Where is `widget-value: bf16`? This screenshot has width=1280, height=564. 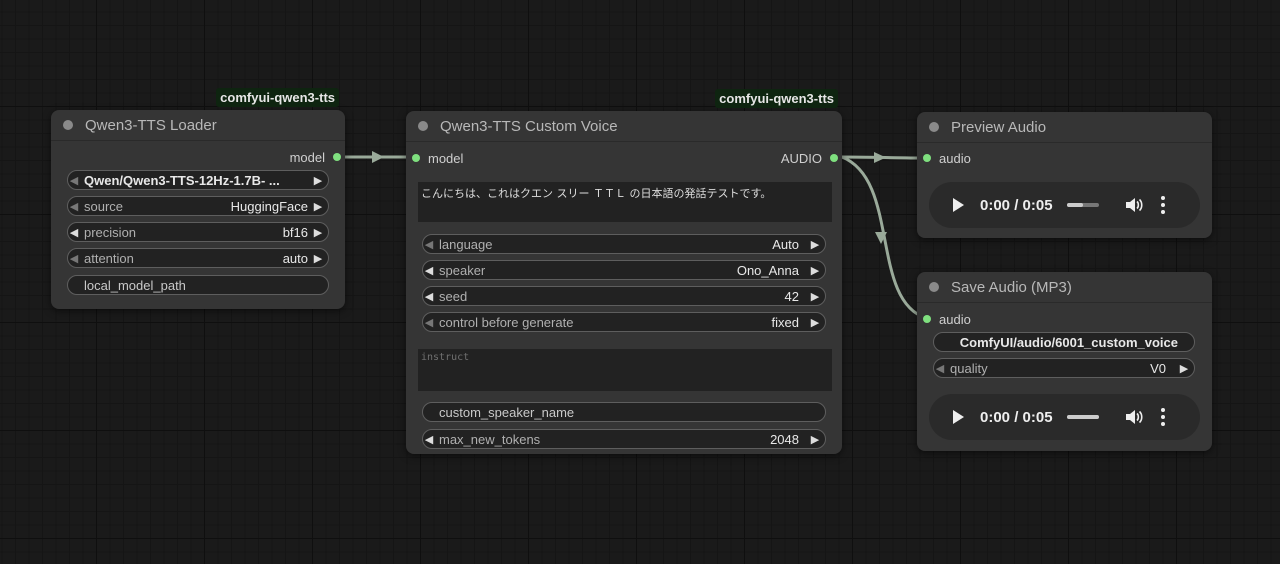
widget-value: bf16 is located at coordinates (295, 232).